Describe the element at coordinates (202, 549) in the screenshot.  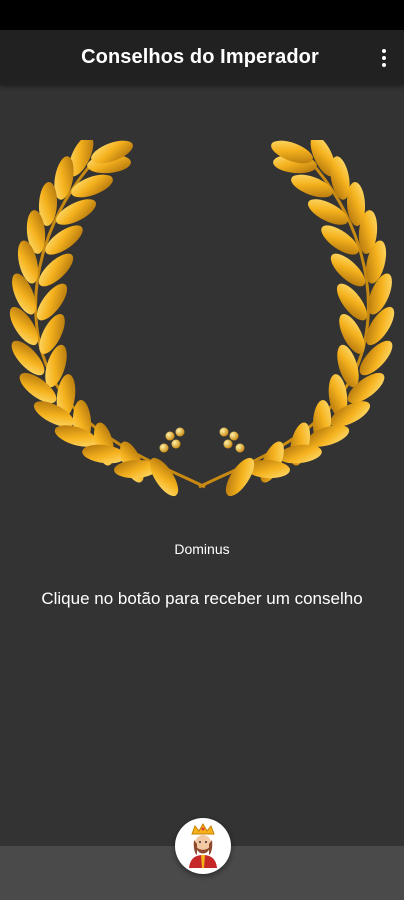
I see `author-label: Dominus` at that location.